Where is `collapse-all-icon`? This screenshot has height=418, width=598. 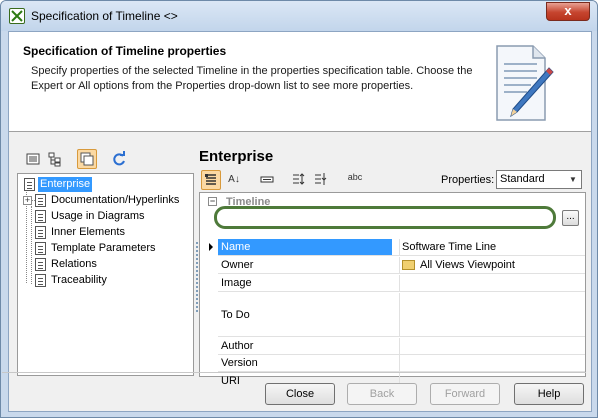
collapse-all-icon is located at coordinates (321, 180).